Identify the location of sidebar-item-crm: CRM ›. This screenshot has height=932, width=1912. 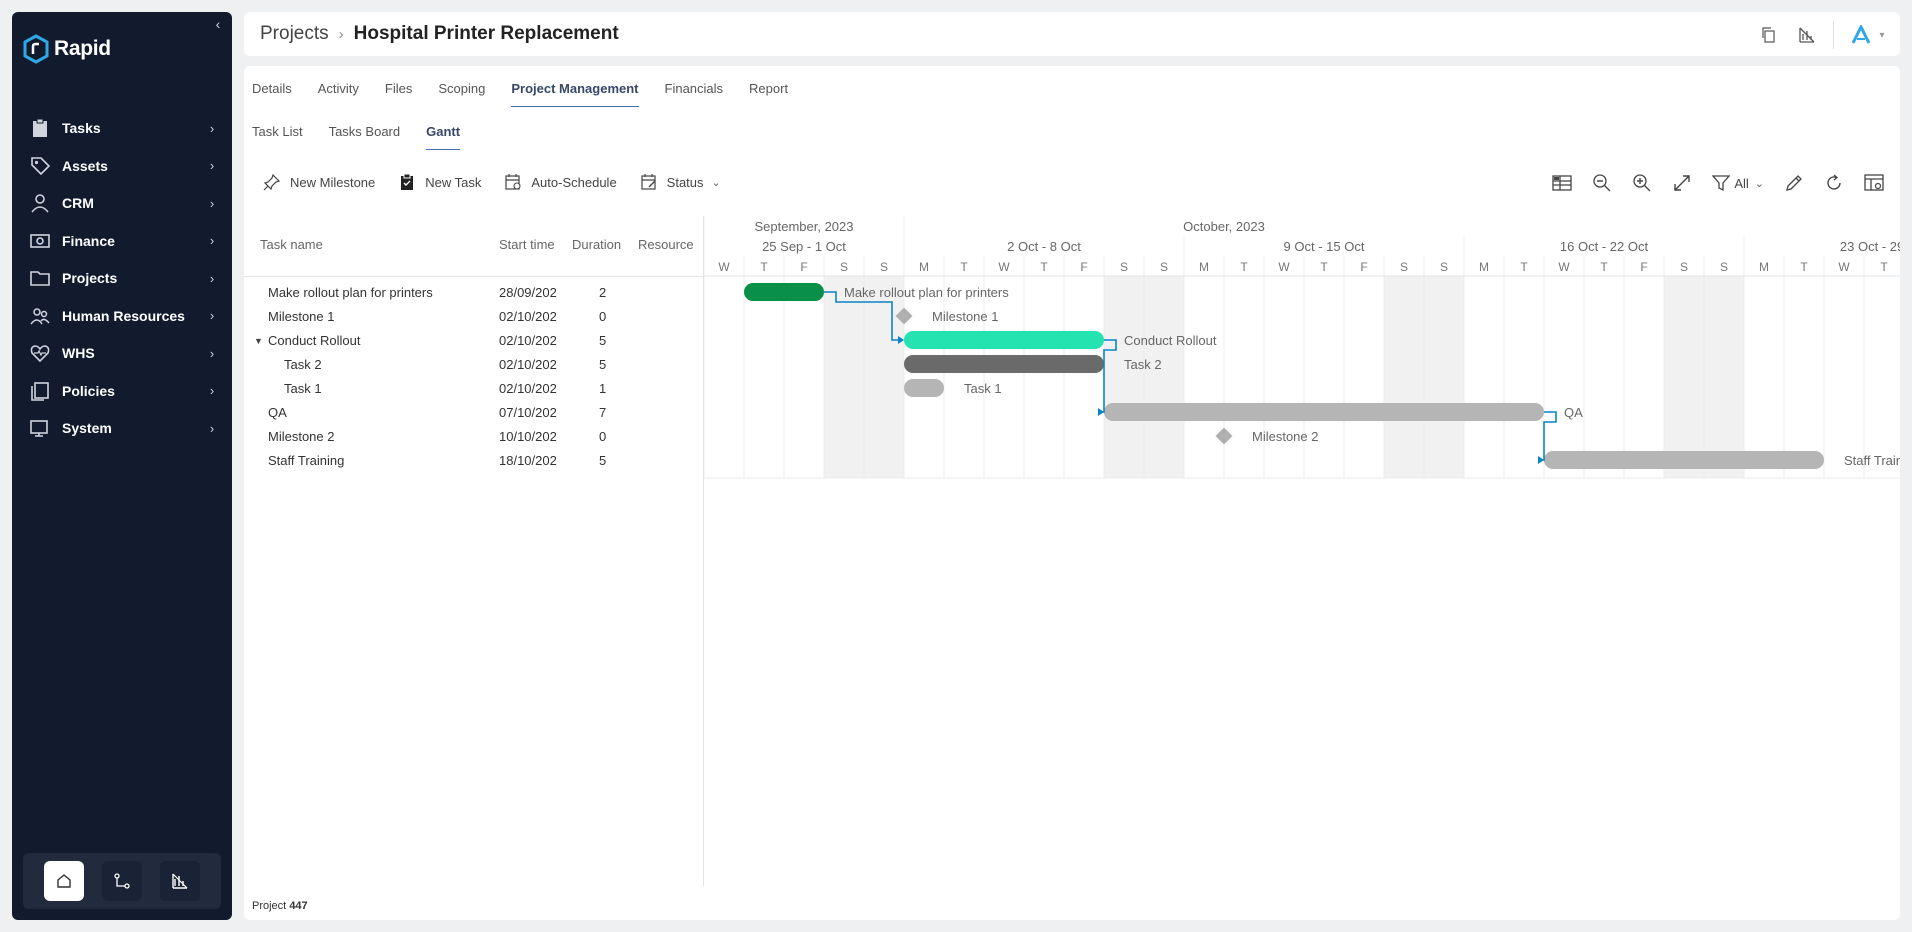
(122, 203).